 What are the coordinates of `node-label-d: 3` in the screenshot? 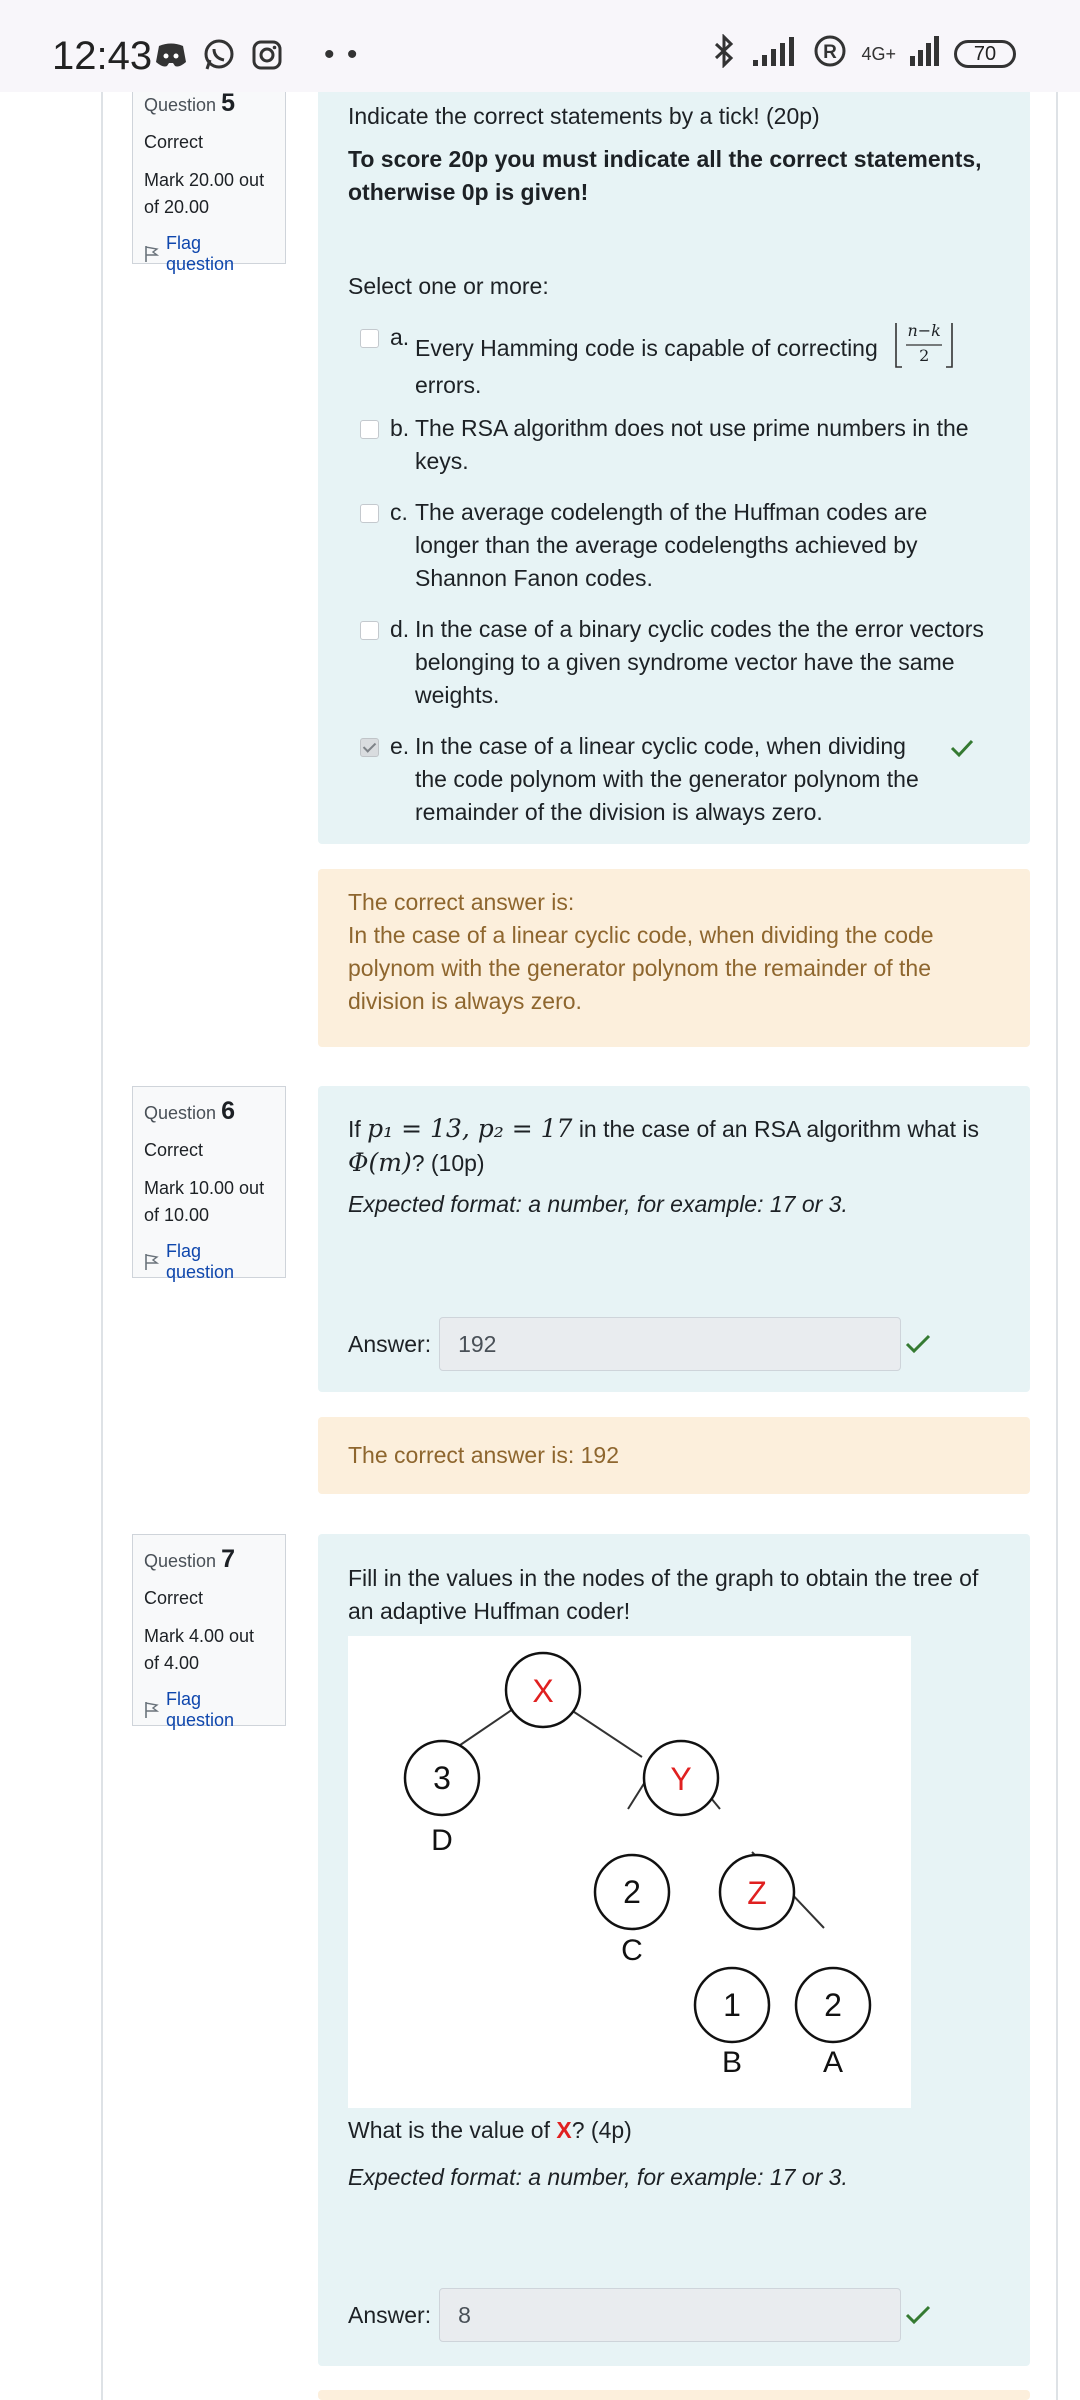 It's located at (442, 1778).